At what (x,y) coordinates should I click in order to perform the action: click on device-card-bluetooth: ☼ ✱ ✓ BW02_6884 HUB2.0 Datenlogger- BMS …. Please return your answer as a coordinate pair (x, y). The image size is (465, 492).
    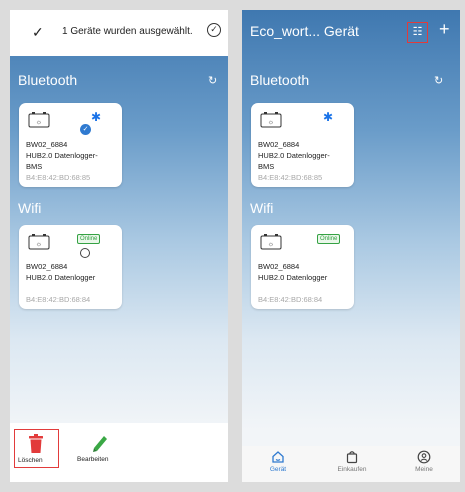
    Looking at the image, I should click on (70, 145).